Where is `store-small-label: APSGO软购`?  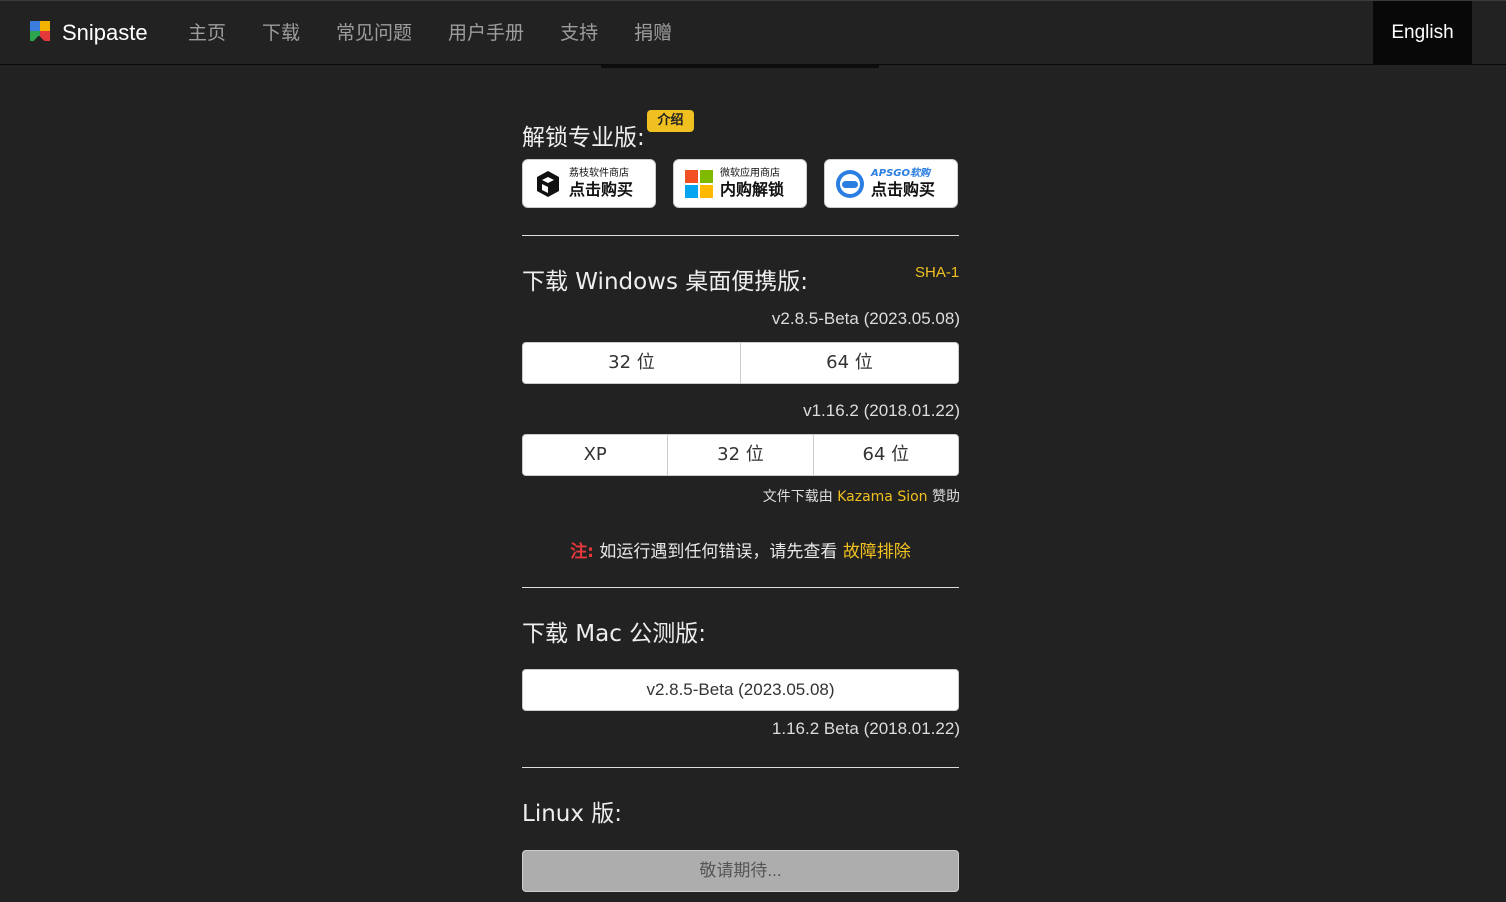 store-small-label: APSGO软购 is located at coordinates (900, 173).